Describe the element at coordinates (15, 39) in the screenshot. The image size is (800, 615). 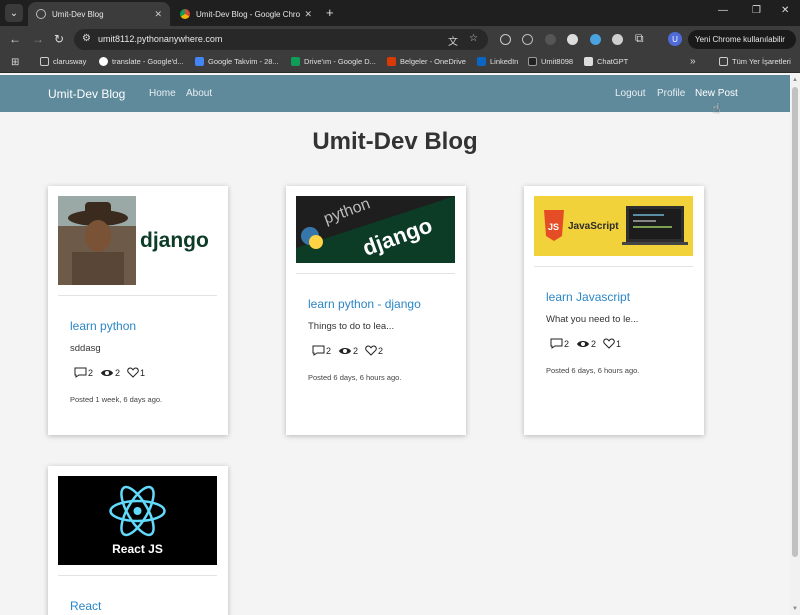
I see `back-icon: ←` at that location.